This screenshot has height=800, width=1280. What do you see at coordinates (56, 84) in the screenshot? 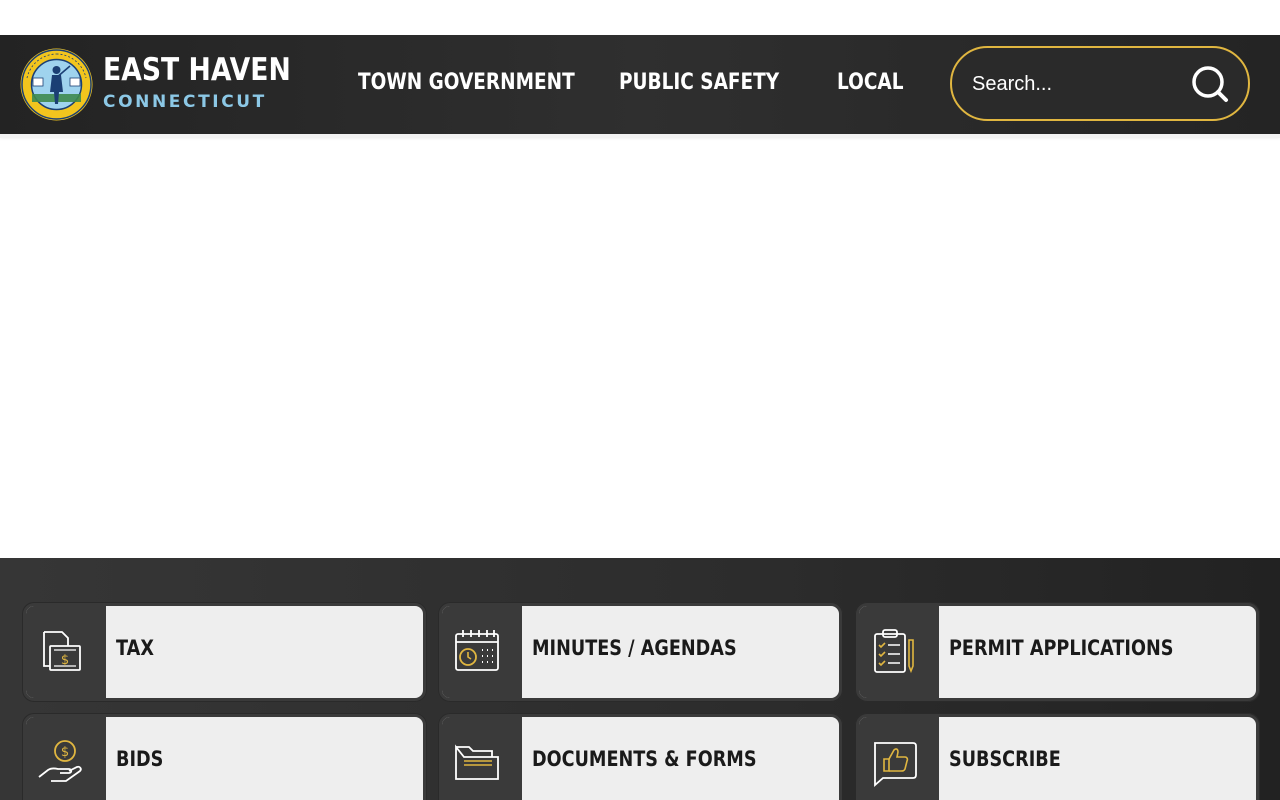
I see `town-seal-icon` at bounding box center [56, 84].